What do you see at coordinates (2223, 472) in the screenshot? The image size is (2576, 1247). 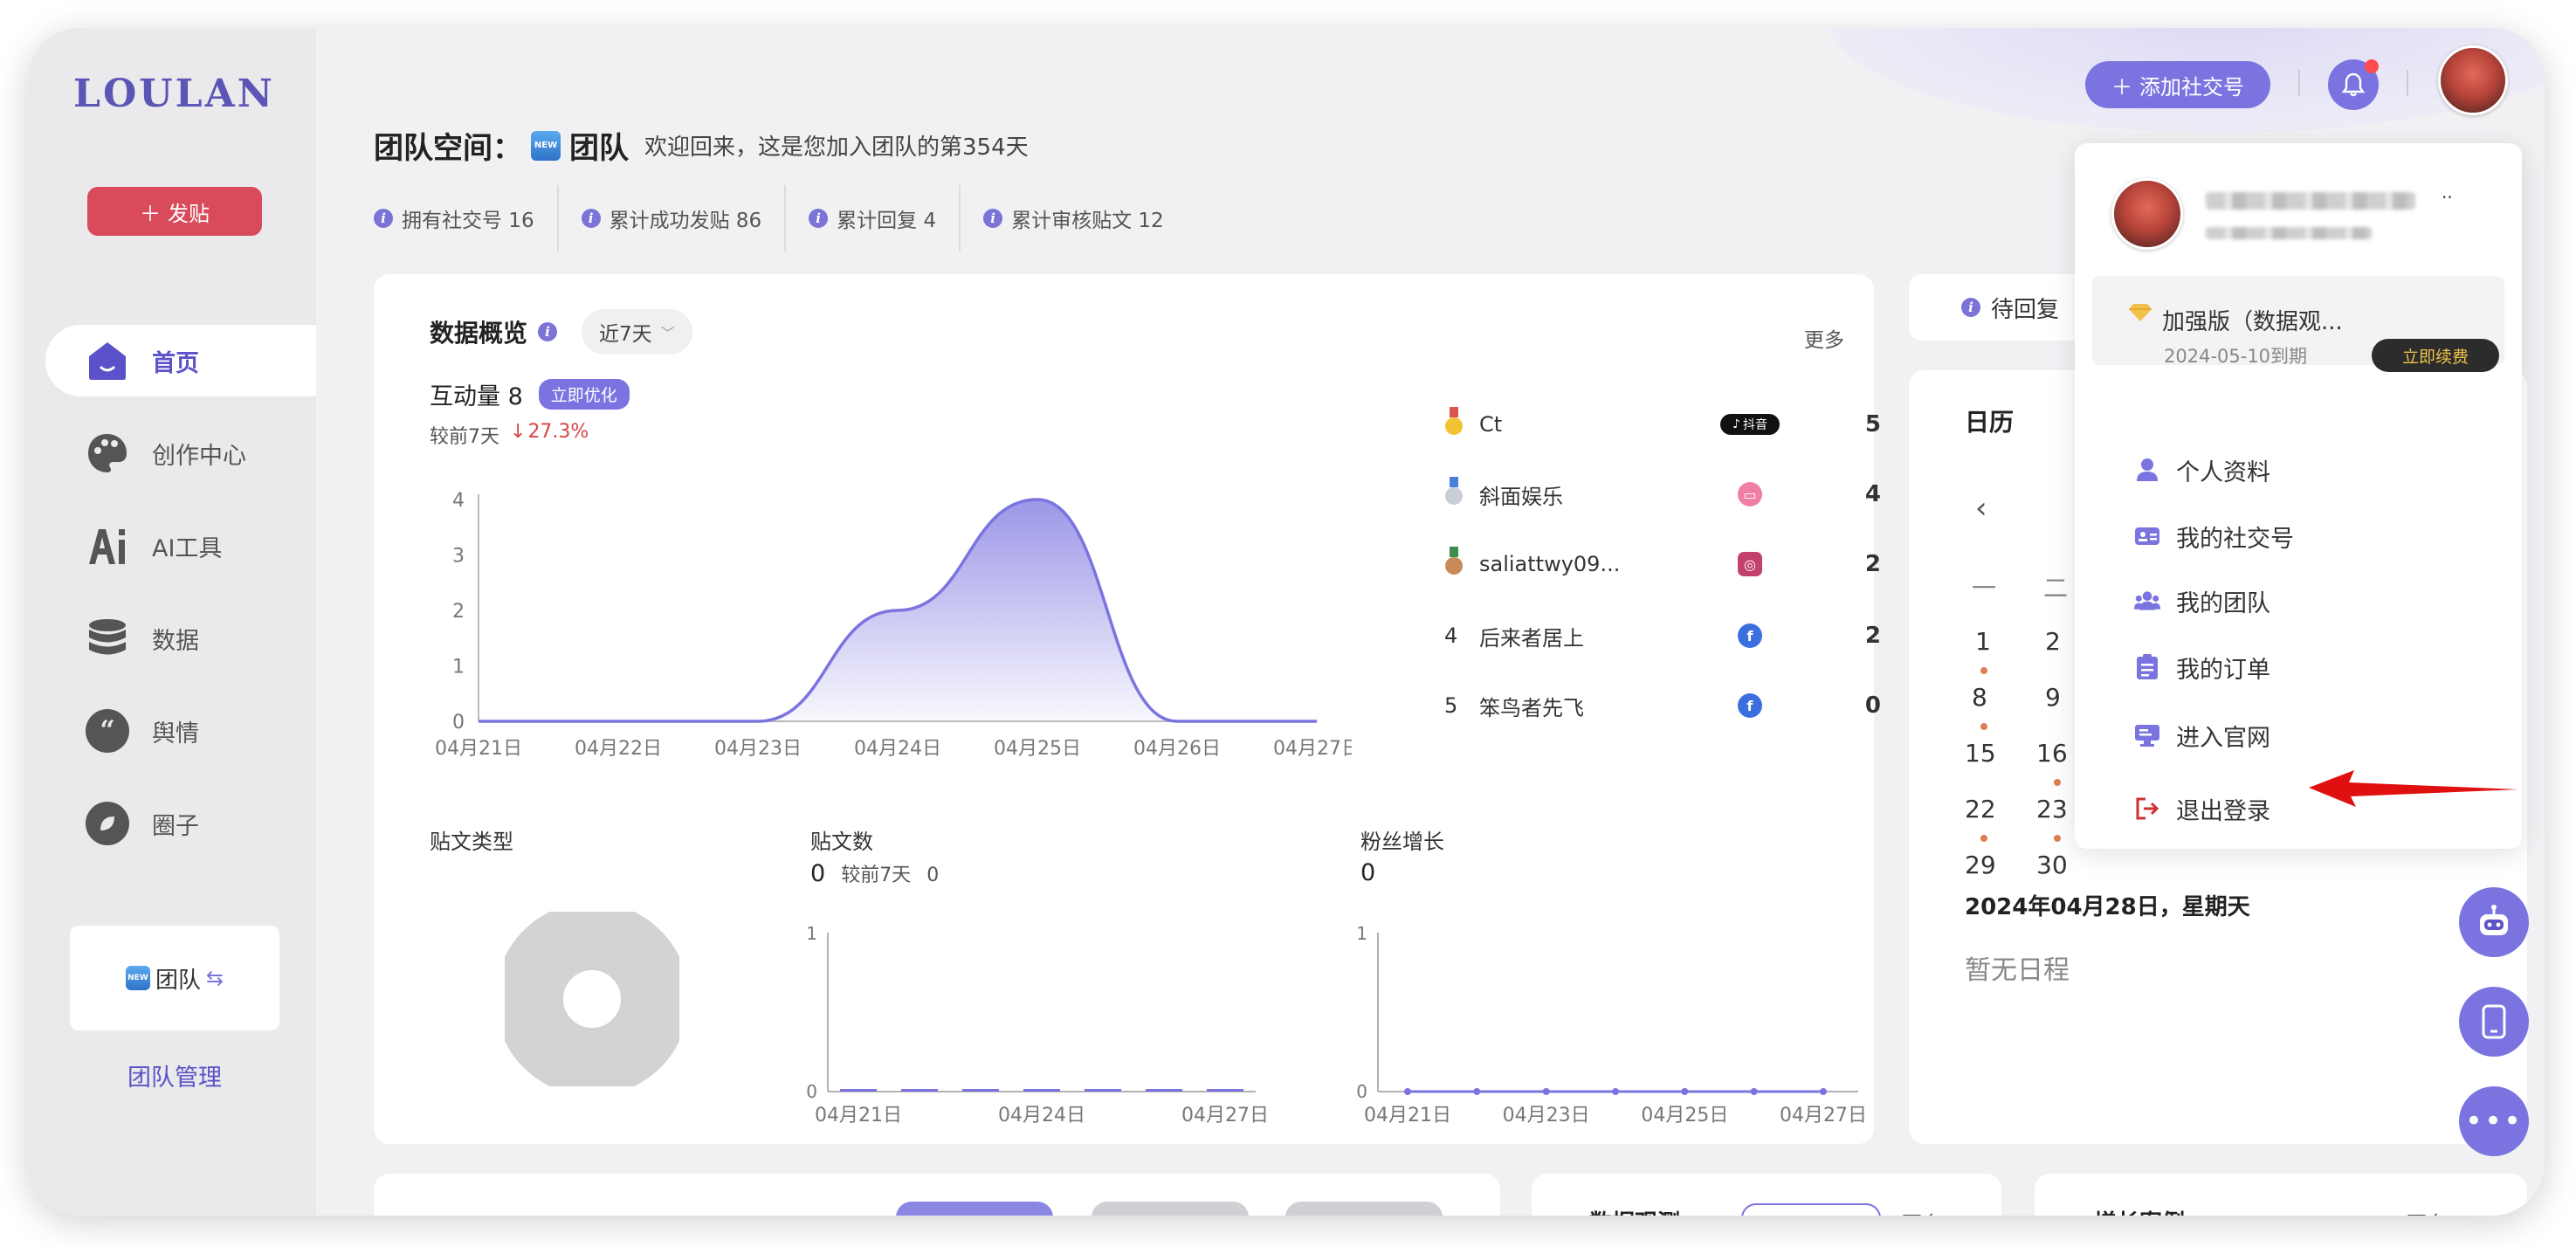 I see `menu-item-label: 个人资料` at bounding box center [2223, 472].